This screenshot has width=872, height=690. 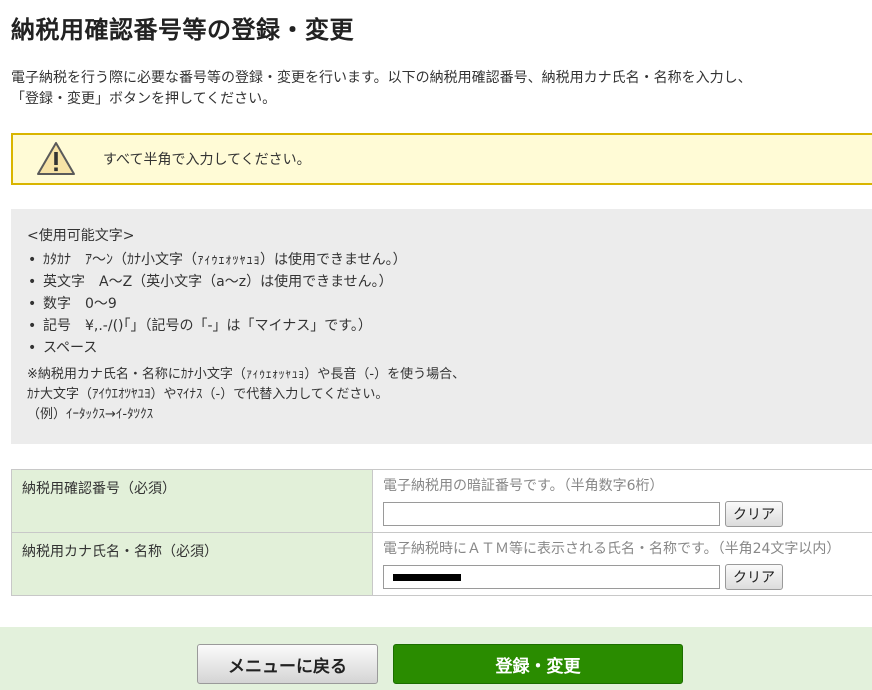 I want to click on register-change-button: 登録・変更, so click(x=538, y=664).